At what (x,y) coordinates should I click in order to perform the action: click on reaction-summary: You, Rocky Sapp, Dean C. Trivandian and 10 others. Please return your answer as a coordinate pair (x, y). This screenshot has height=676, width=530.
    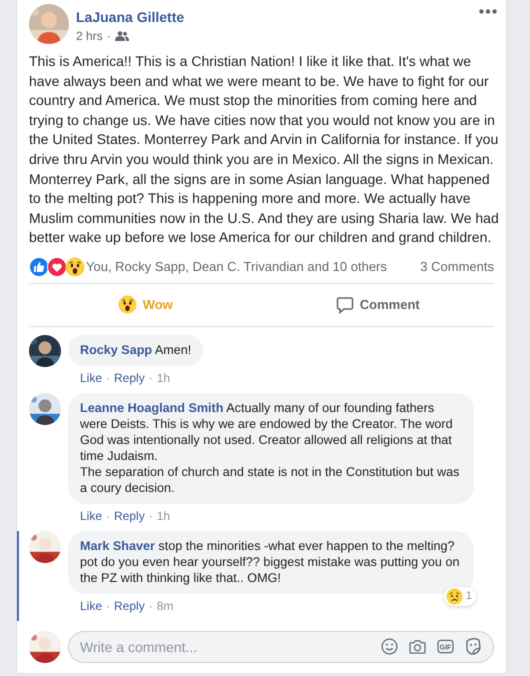
    Looking at the image, I should click on (236, 266).